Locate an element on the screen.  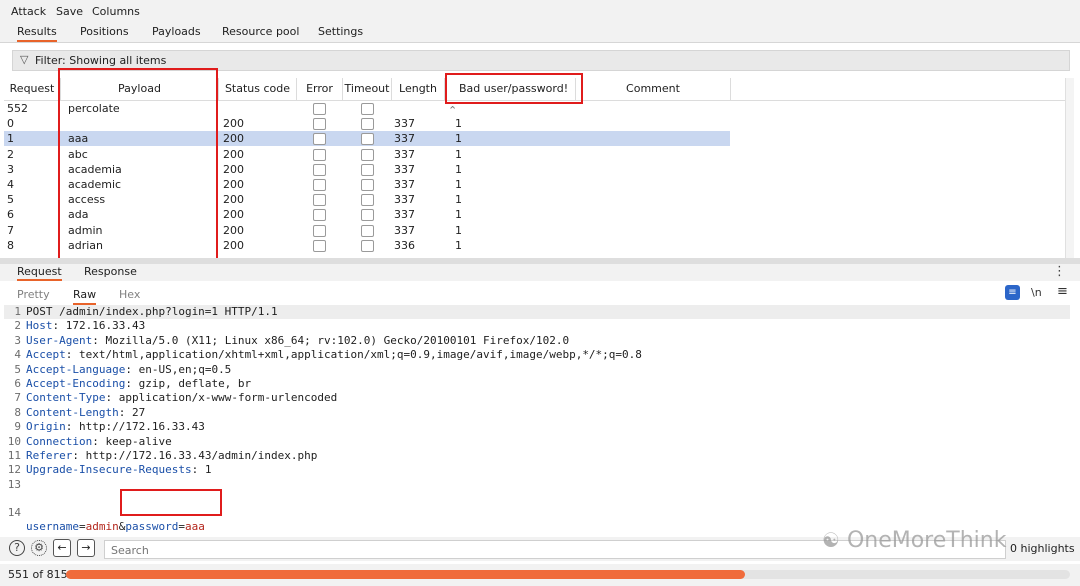
column-header-timeout: Timeout is located at coordinates (367, 89).